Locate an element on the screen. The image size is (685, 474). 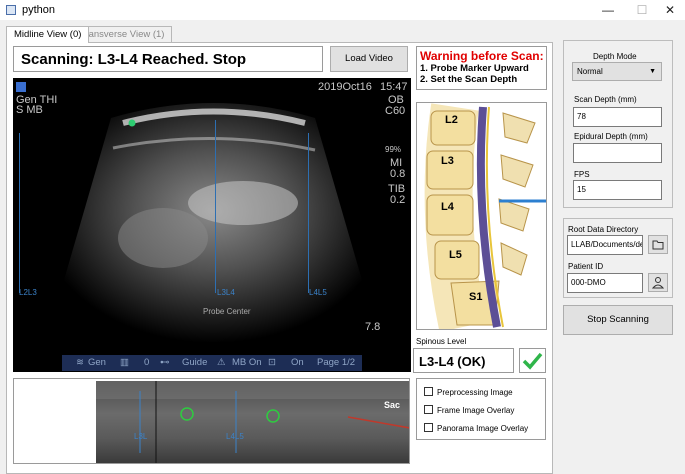
patient-lookup-button is located at coordinates (658, 282).